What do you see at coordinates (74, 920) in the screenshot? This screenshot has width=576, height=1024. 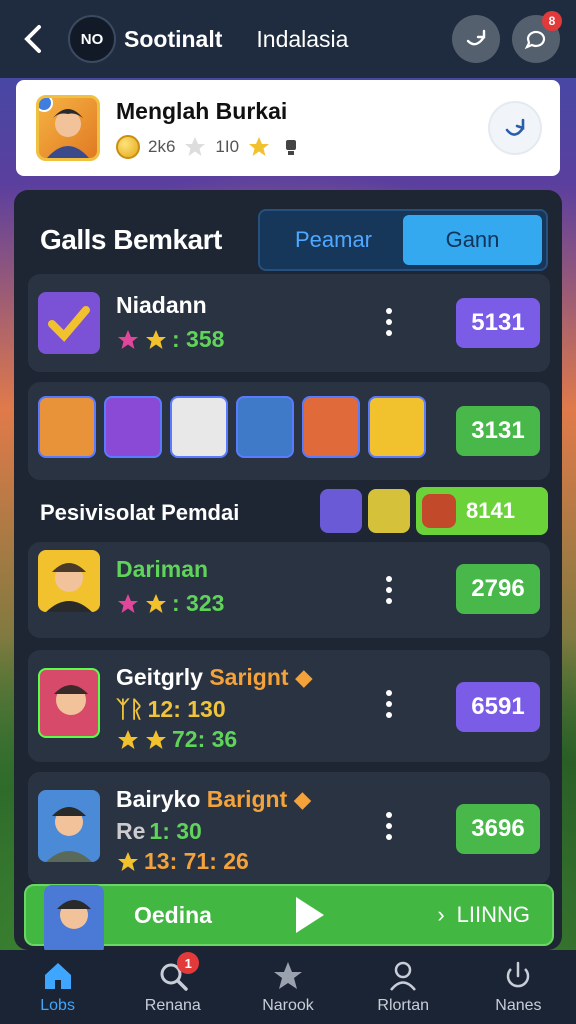 I see `player-avatar` at bounding box center [74, 920].